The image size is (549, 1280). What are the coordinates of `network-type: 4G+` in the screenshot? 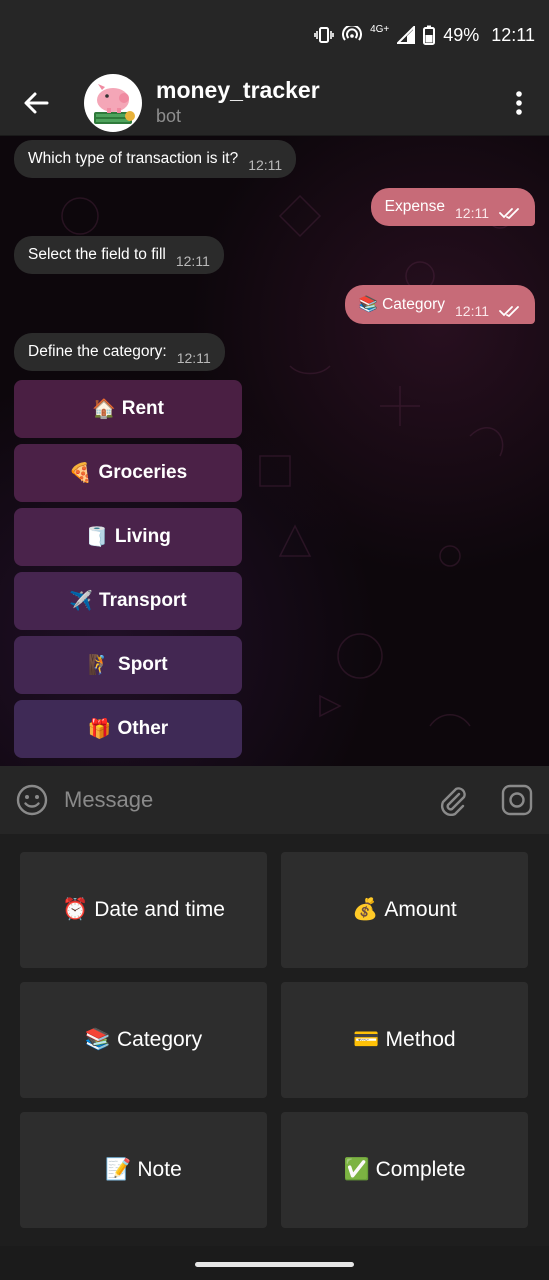 It's located at (380, 29).